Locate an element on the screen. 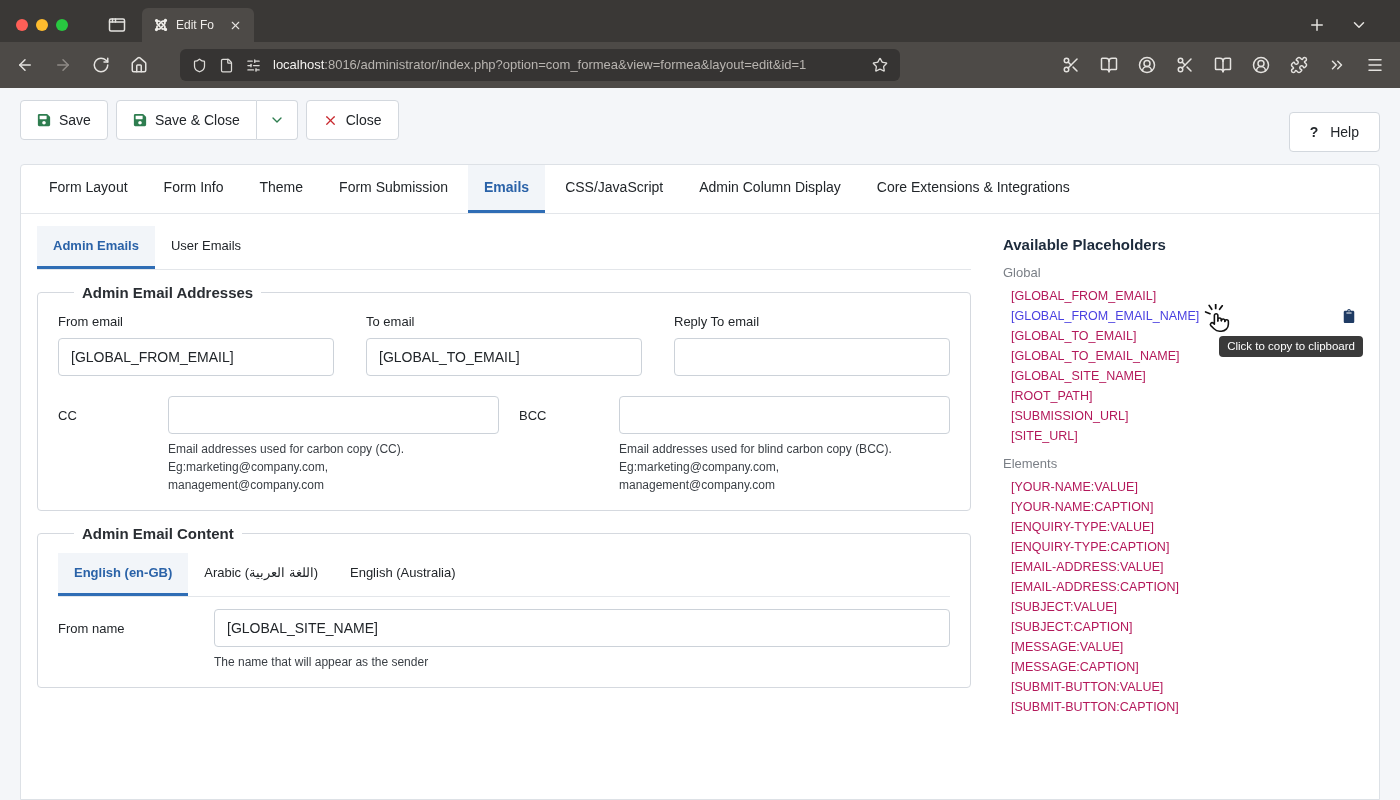 The width and height of the screenshot is (1400, 800). field-label: To email is located at coordinates (390, 322).